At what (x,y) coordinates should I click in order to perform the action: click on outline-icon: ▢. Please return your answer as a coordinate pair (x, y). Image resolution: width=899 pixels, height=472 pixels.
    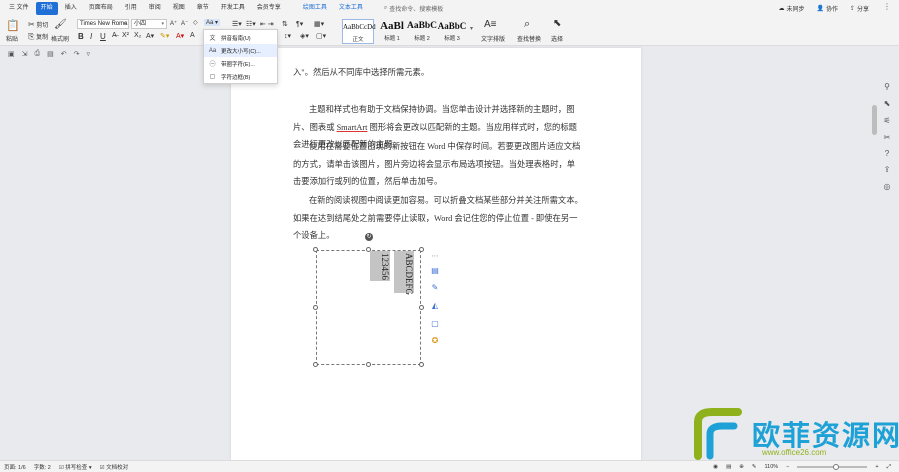
    Looking at the image, I should click on (435, 323).